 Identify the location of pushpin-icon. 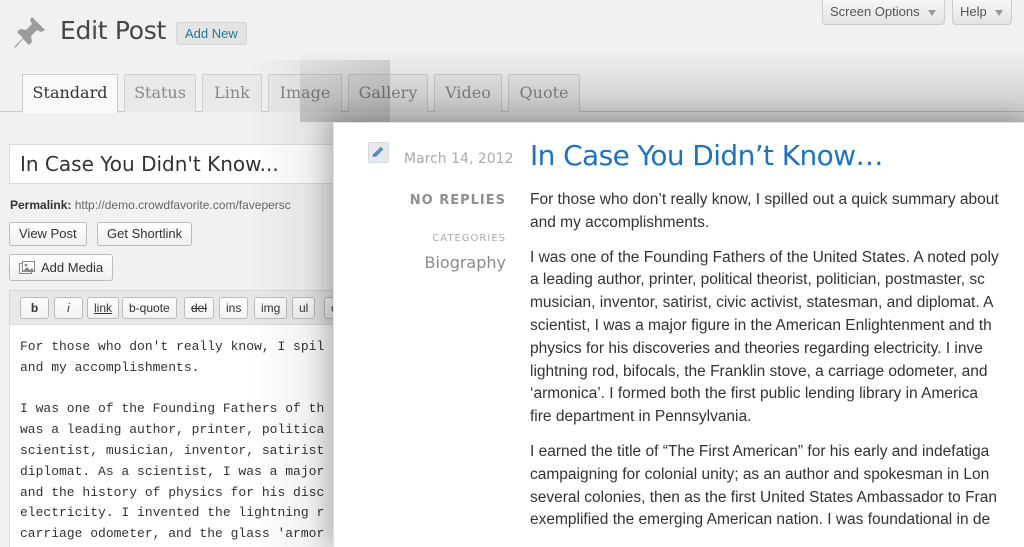
(29, 32).